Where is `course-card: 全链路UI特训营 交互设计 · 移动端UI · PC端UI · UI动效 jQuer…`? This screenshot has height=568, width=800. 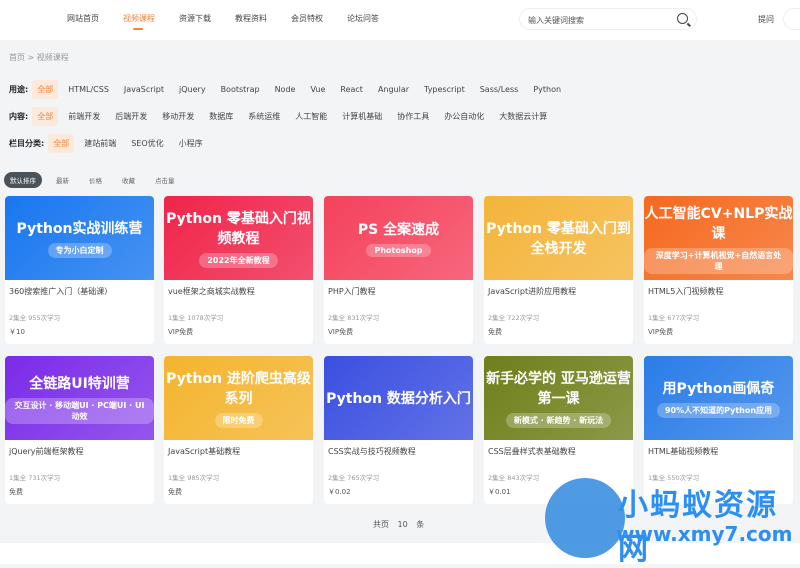
course-card: 全链路UI特训营 交互设计 · 移动端UI · PC端UI · UI动效 jQuer… is located at coordinates (79, 430).